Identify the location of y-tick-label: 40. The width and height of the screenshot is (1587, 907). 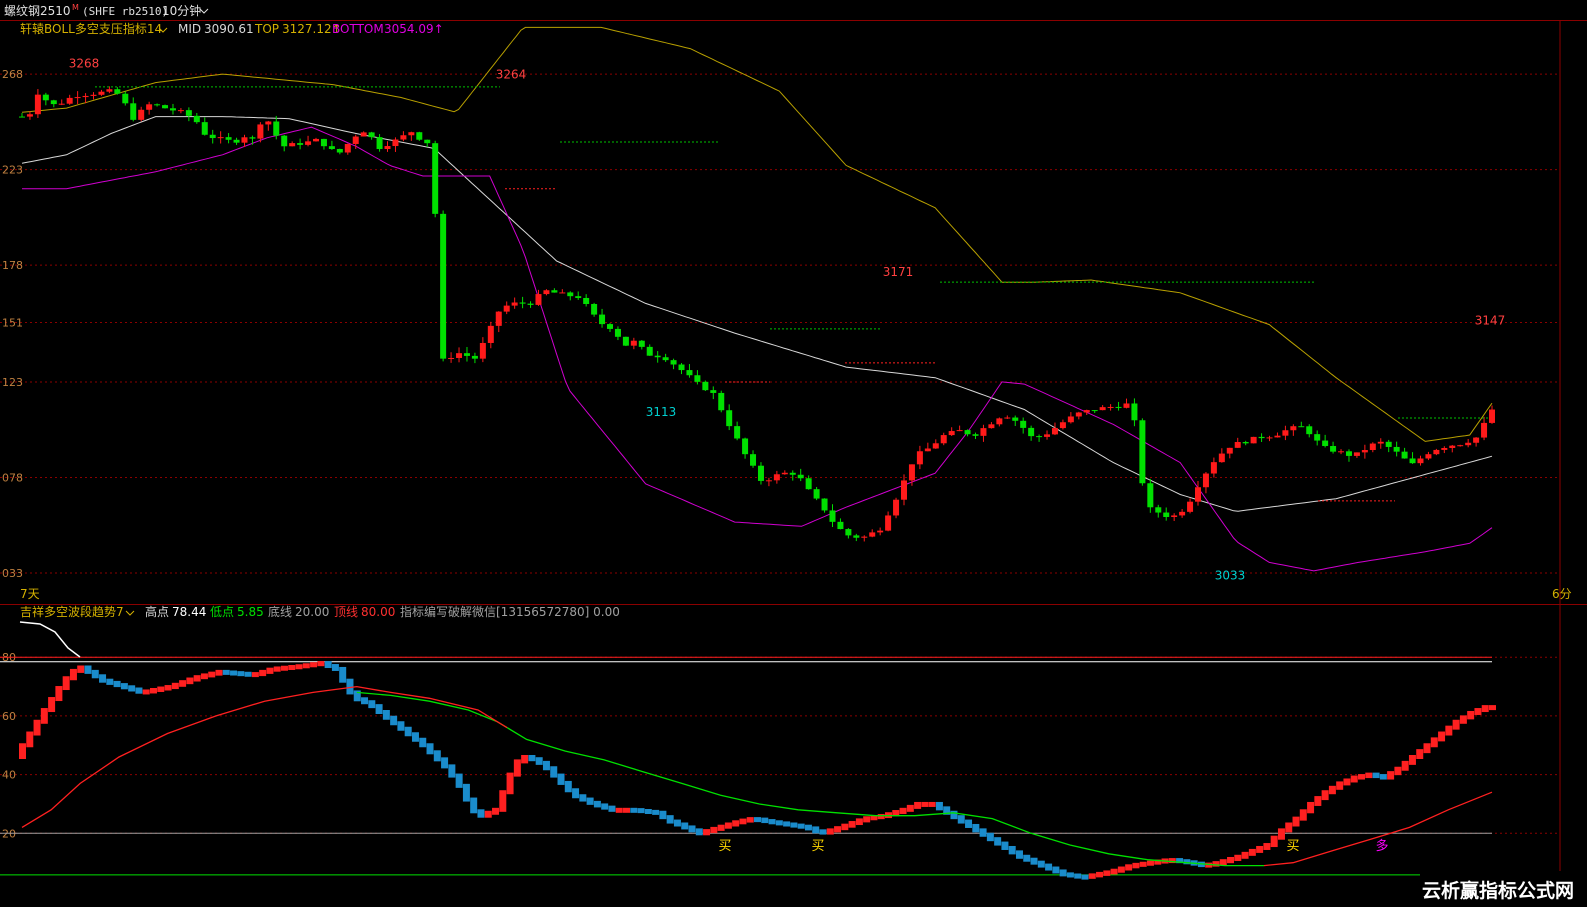
(9, 775).